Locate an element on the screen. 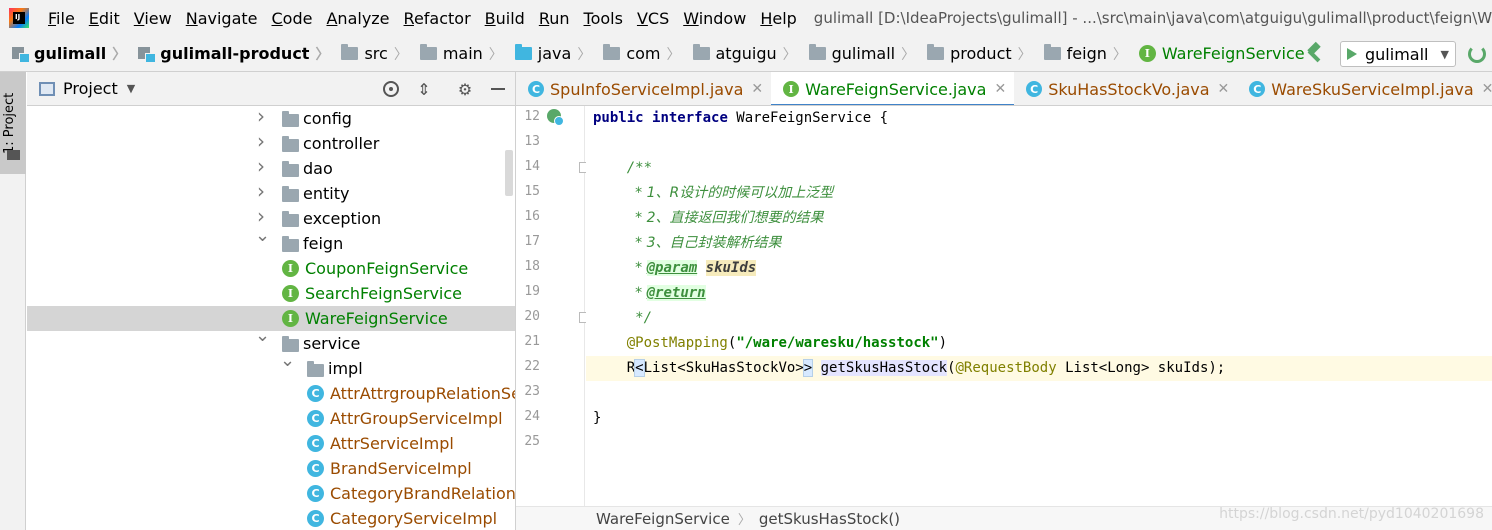  tree-item: I WareFeignService is located at coordinates (271, 318).